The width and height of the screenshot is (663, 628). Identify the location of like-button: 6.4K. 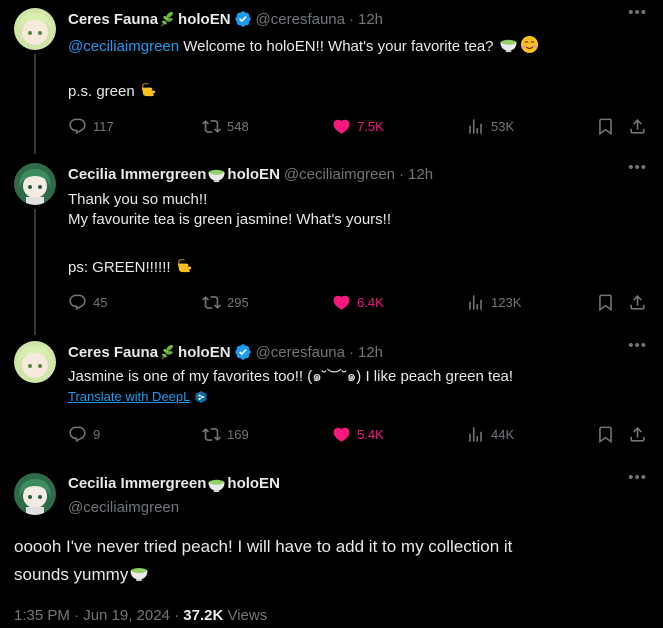
(358, 302).